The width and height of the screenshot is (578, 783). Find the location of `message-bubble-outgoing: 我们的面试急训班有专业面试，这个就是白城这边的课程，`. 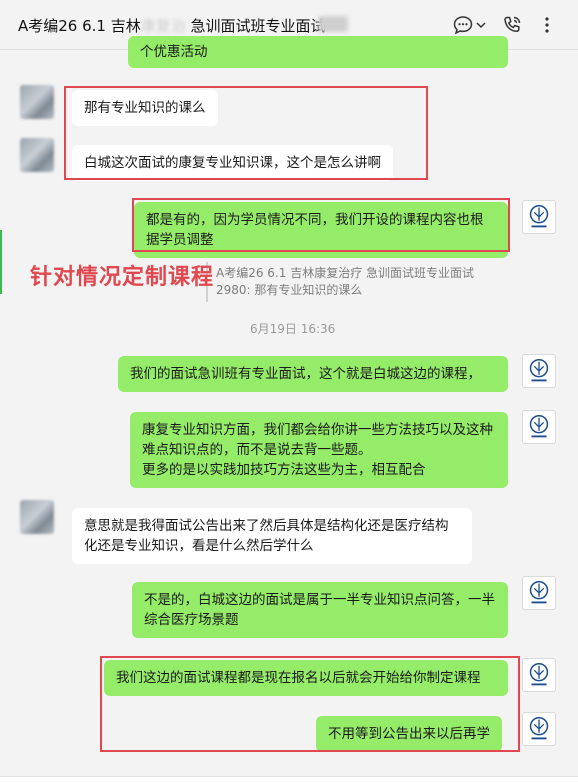

message-bubble-outgoing: 我们的面试急训班有专业面试，这个就是白城这边的课程， is located at coordinates (313, 374).